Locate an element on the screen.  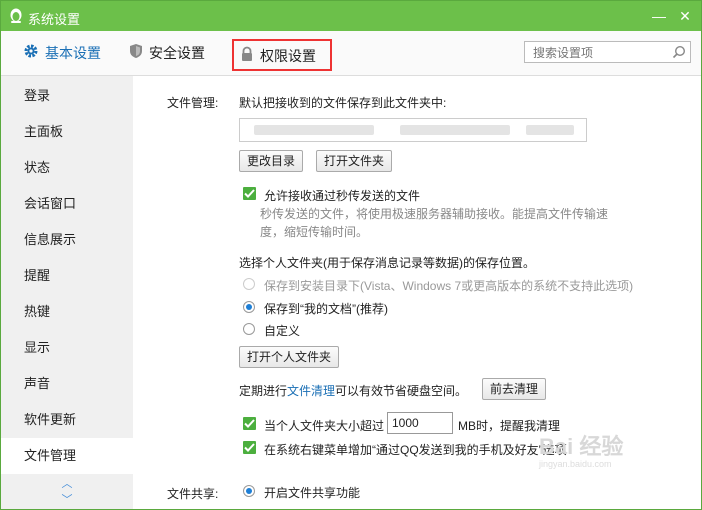
cleanup-prefix: 定期进行 is located at coordinates (263, 391).